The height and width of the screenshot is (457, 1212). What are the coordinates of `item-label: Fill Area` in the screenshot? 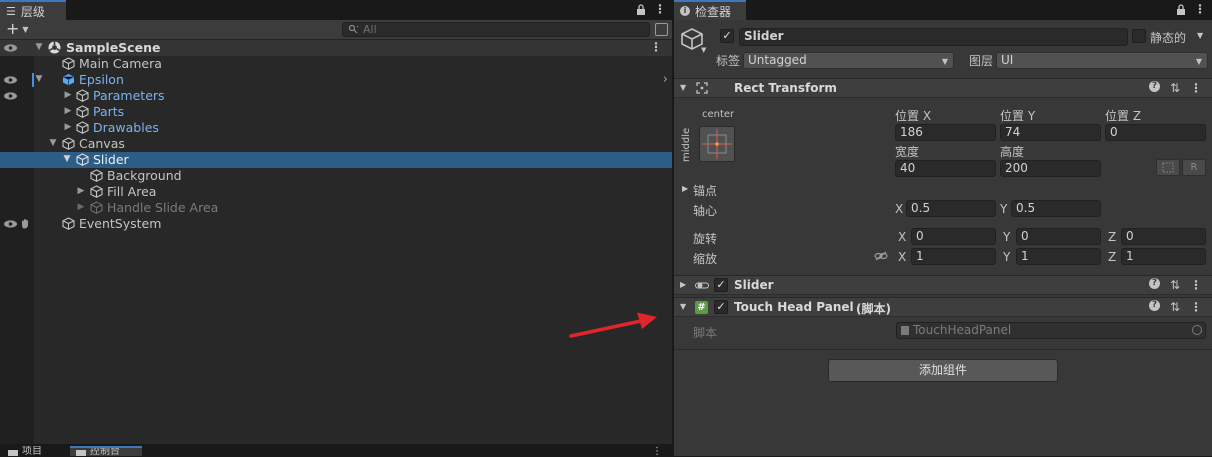 It's located at (132, 191).